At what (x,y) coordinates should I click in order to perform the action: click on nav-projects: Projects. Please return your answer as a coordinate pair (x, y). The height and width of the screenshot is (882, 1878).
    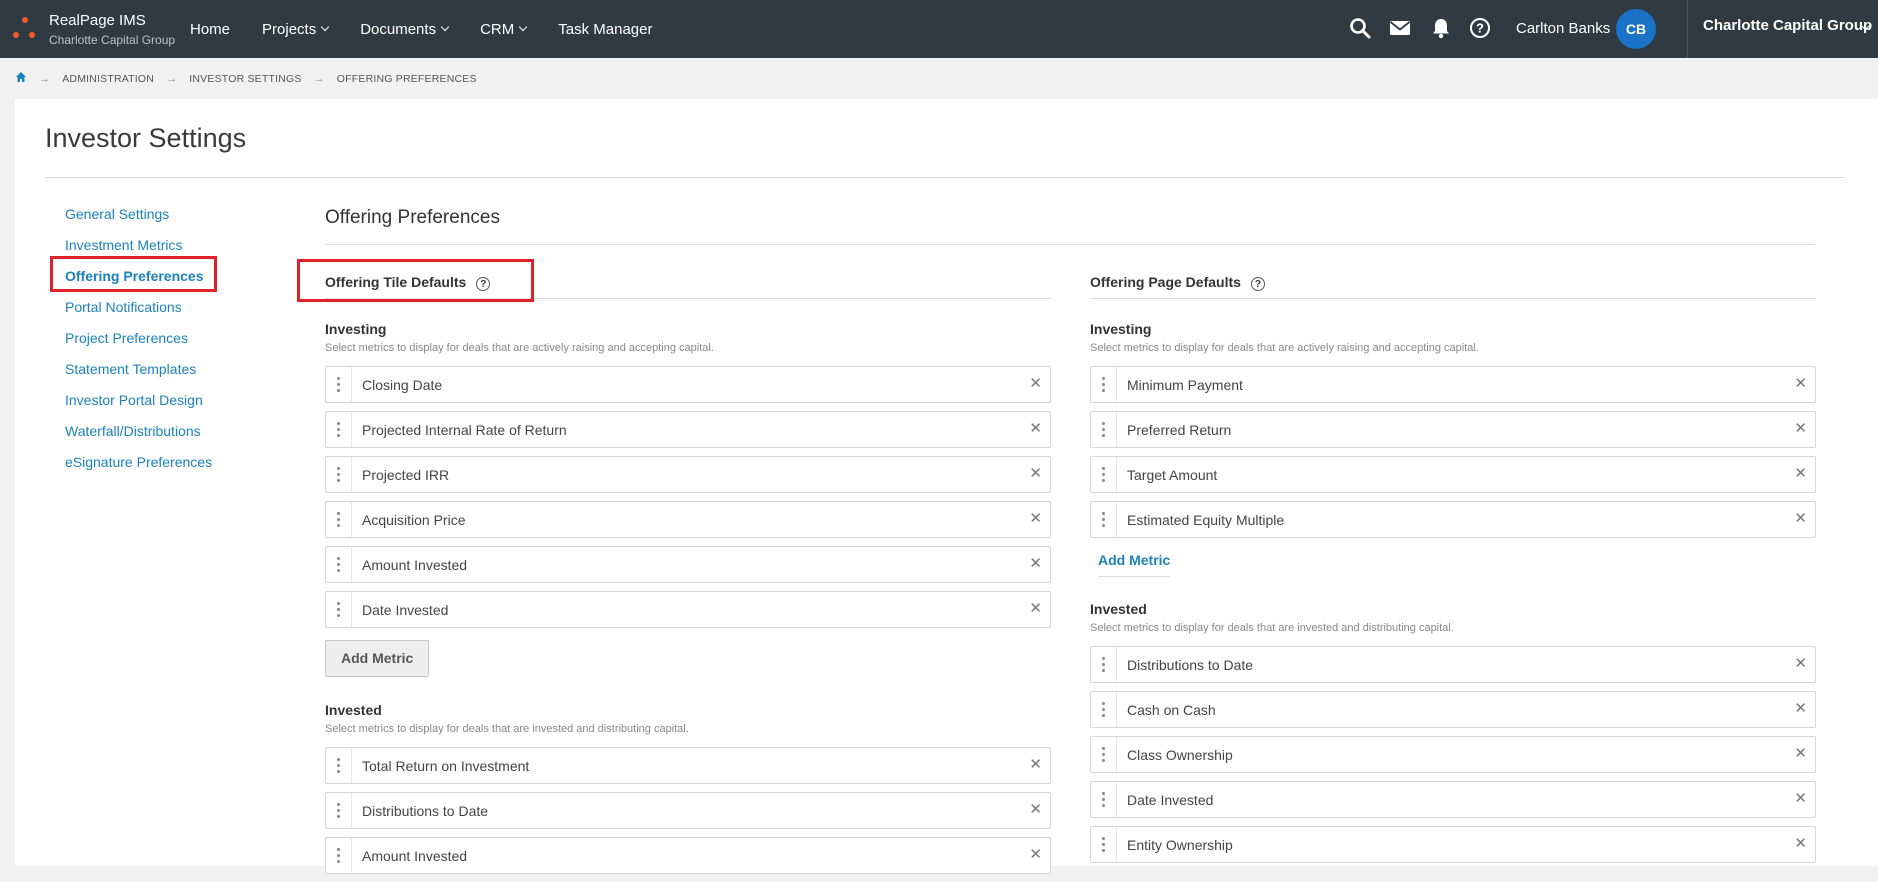
    Looking at the image, I should click on (296, 29).